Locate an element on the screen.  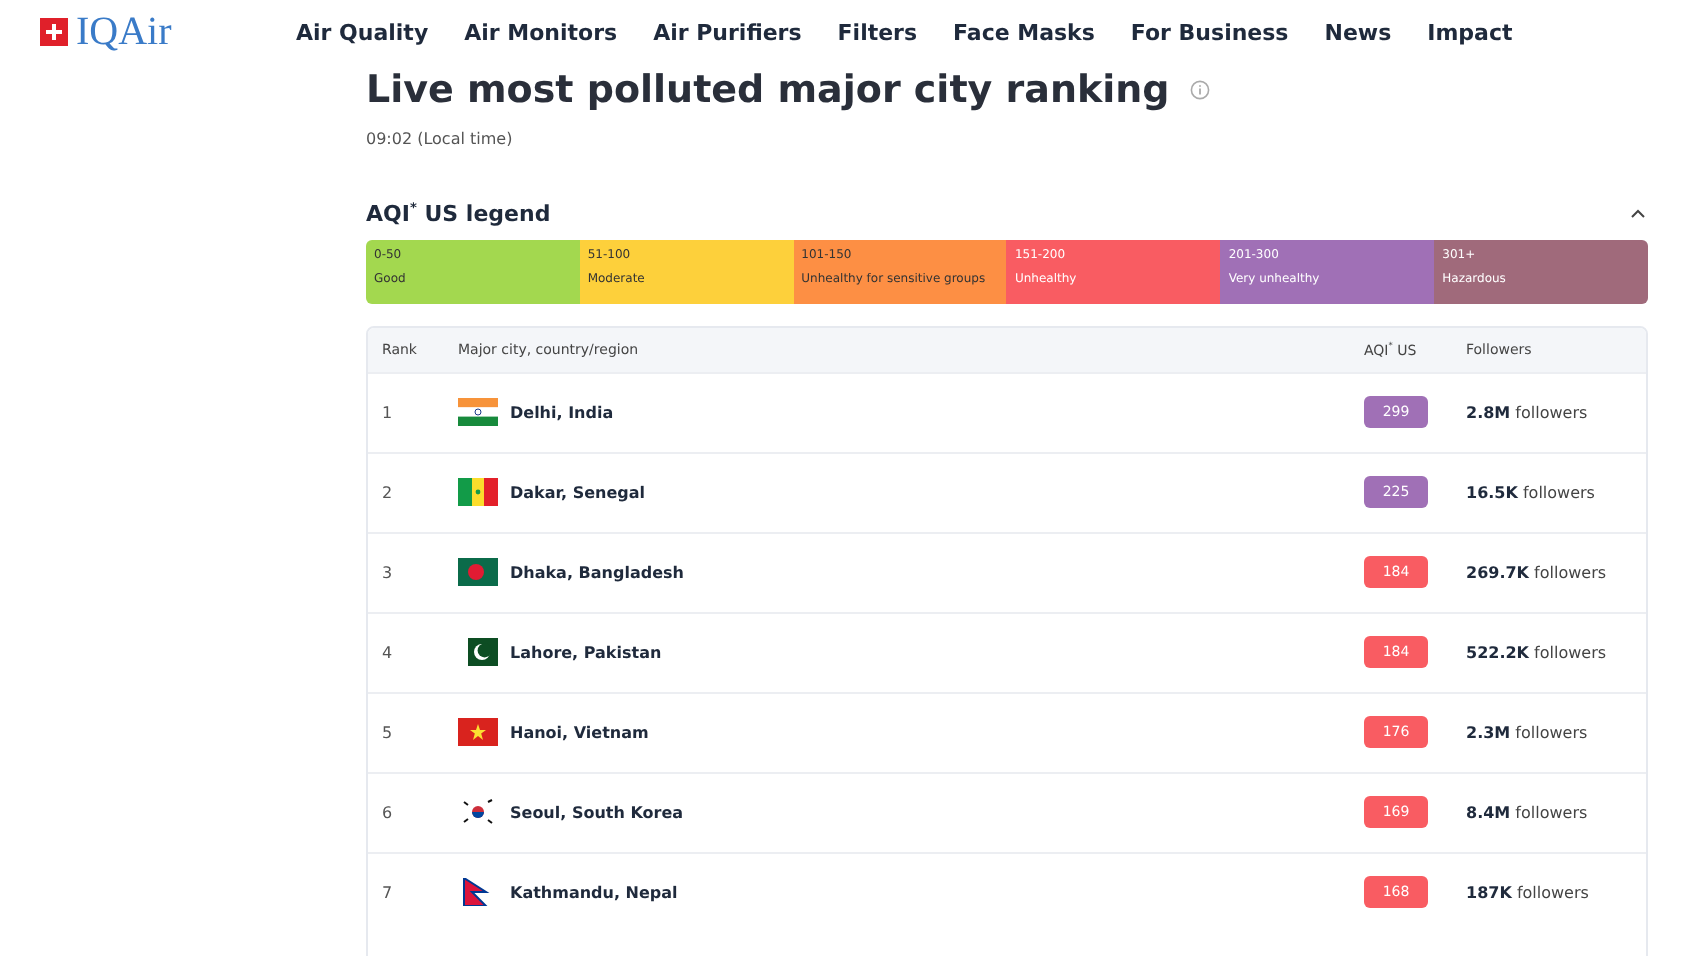
followers-count: 522.2K followers is located at coordinates (1537, 652).